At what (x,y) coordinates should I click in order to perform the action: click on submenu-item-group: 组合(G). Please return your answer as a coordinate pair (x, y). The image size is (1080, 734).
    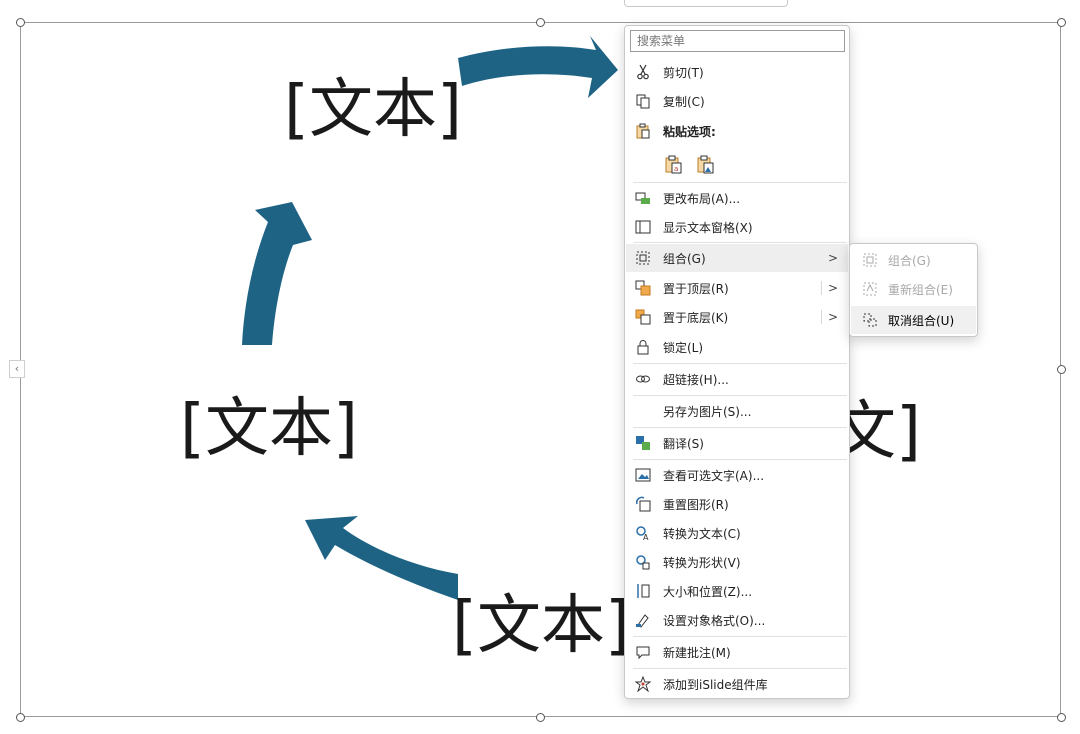
    Looking at the image, I should click on (913, 260).